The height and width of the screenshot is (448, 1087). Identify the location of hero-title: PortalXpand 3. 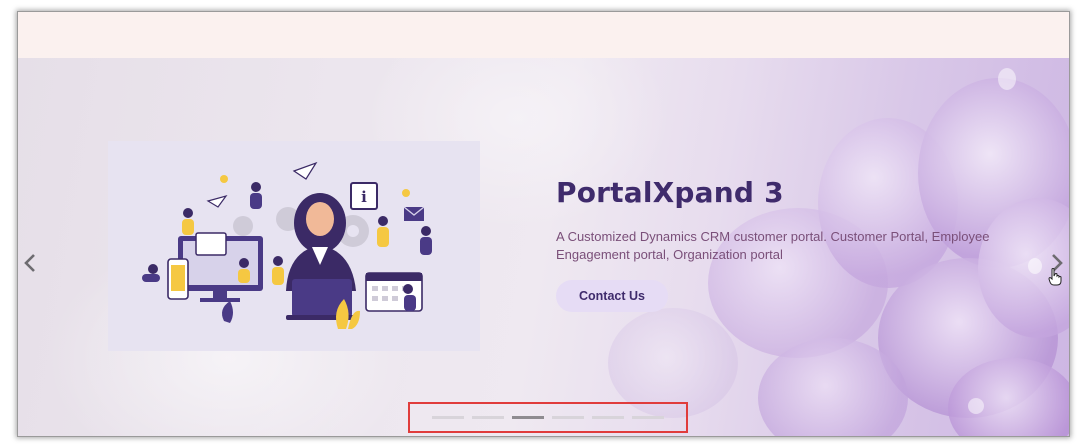
(670, 192).